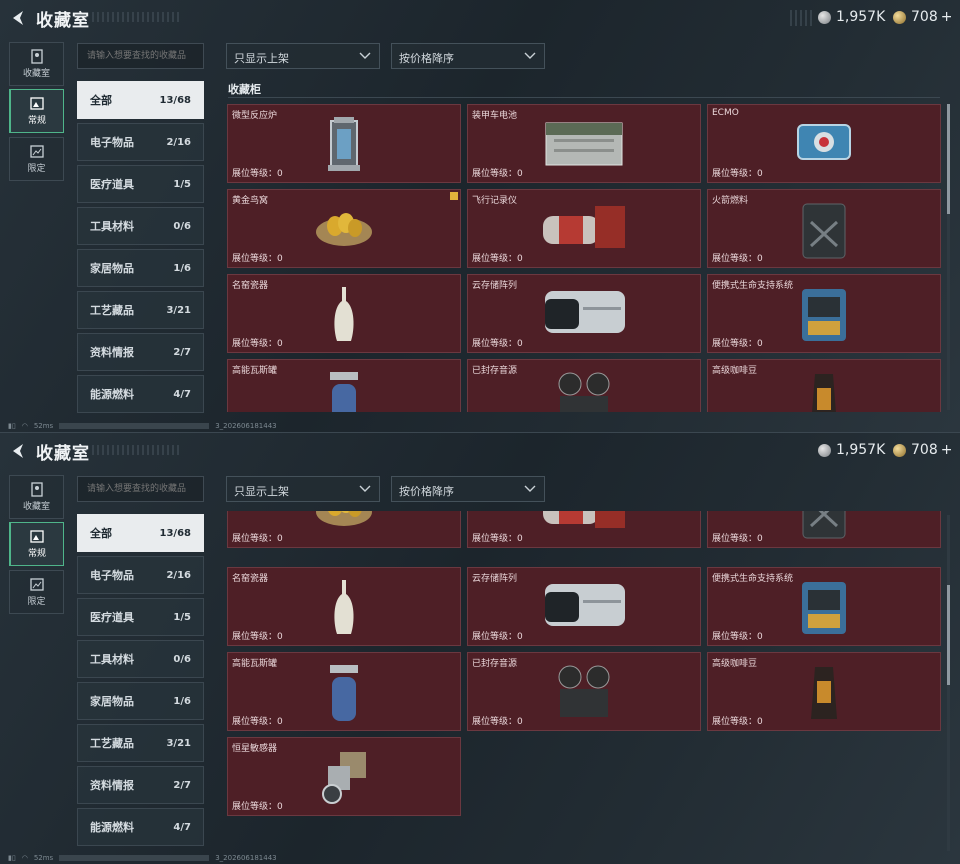  What do you see at coordinates (178, 743) in the screenshot?
I see `category-count: 3/21` at bounding box center [178, 743].